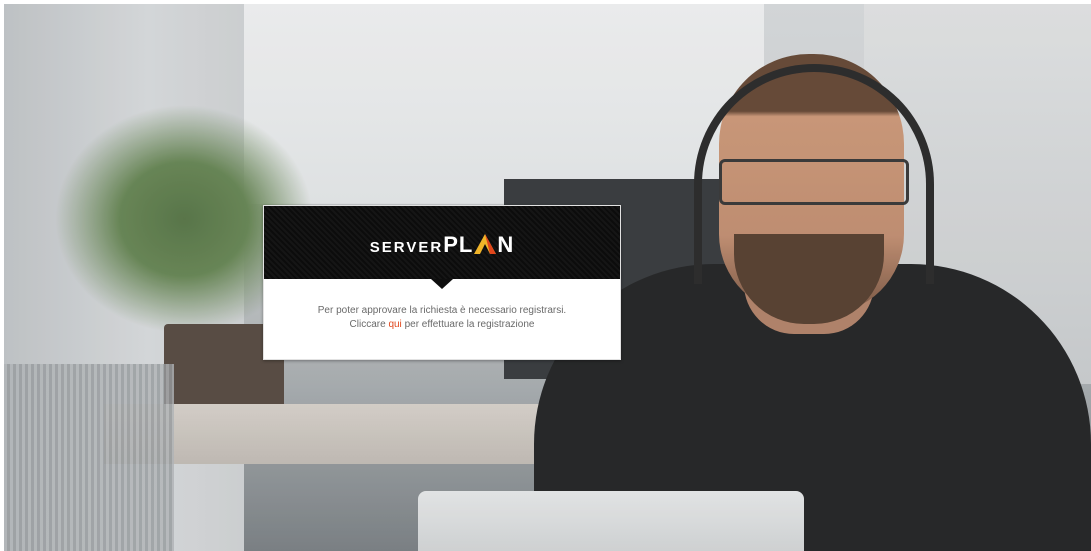 This screenshot has width=1091, height=551. Describe the element at coordinates (468, 324) in the screenshot. I see `message-line-2-after: per effettuare la registrazione` at that location.